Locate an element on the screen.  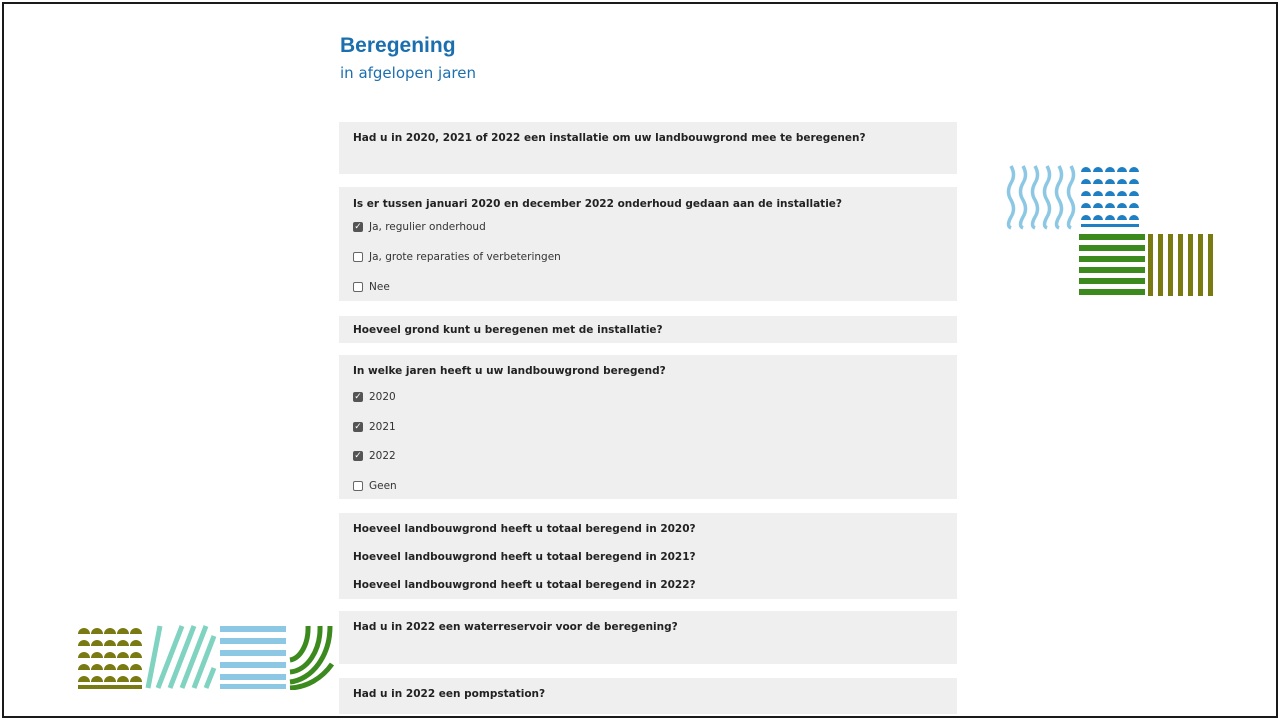
olive-stripes-icon is located at coordinates (1180, 265).